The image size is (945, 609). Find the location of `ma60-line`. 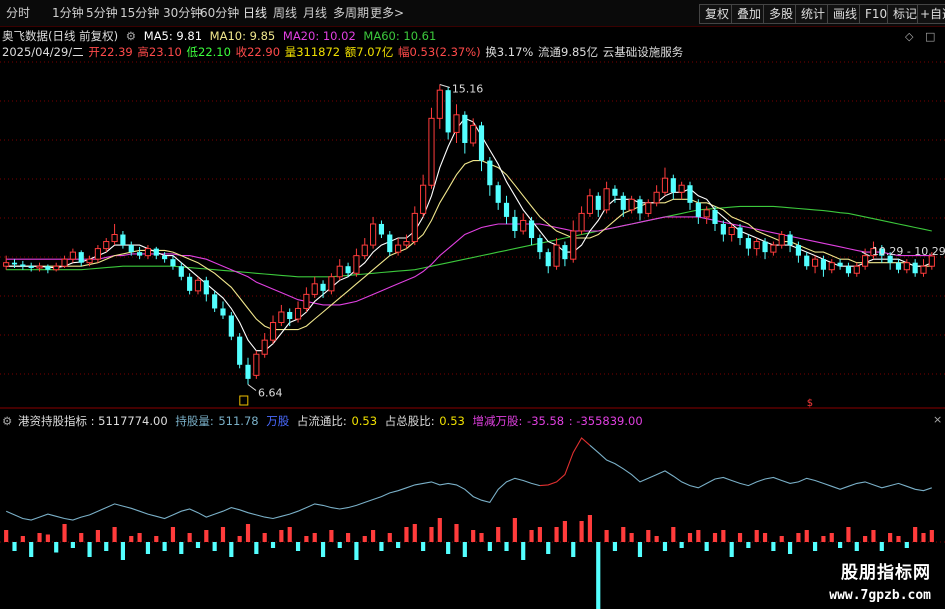

ma60-line is located at coordinates (469, 241).